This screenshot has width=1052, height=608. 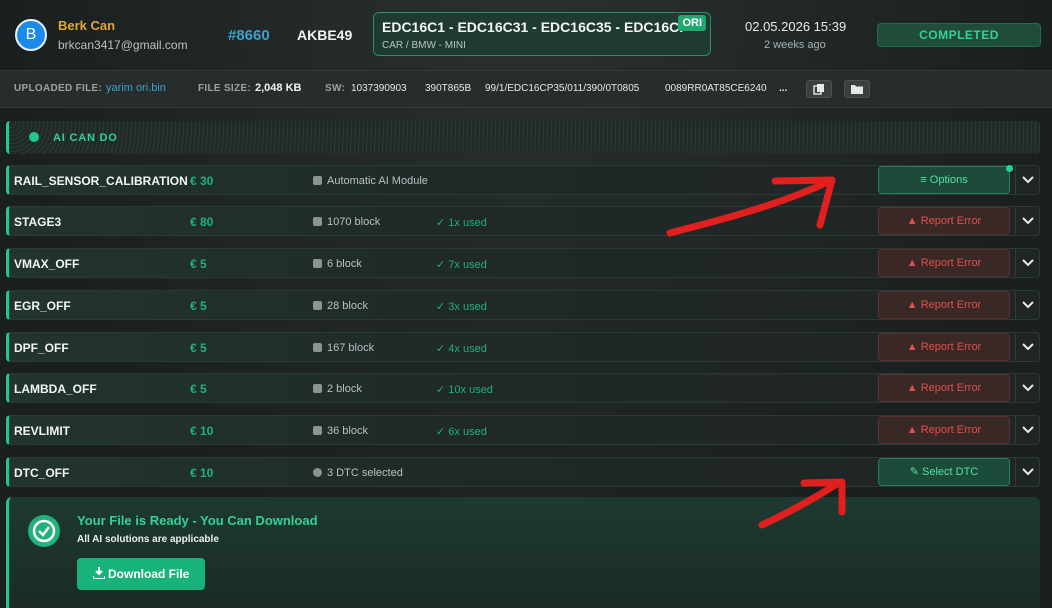 What do you see at coordinates (461, 223) in the screenshot?
I see `usage-count: ✓ 1x used` at bounding box center [461, 223].